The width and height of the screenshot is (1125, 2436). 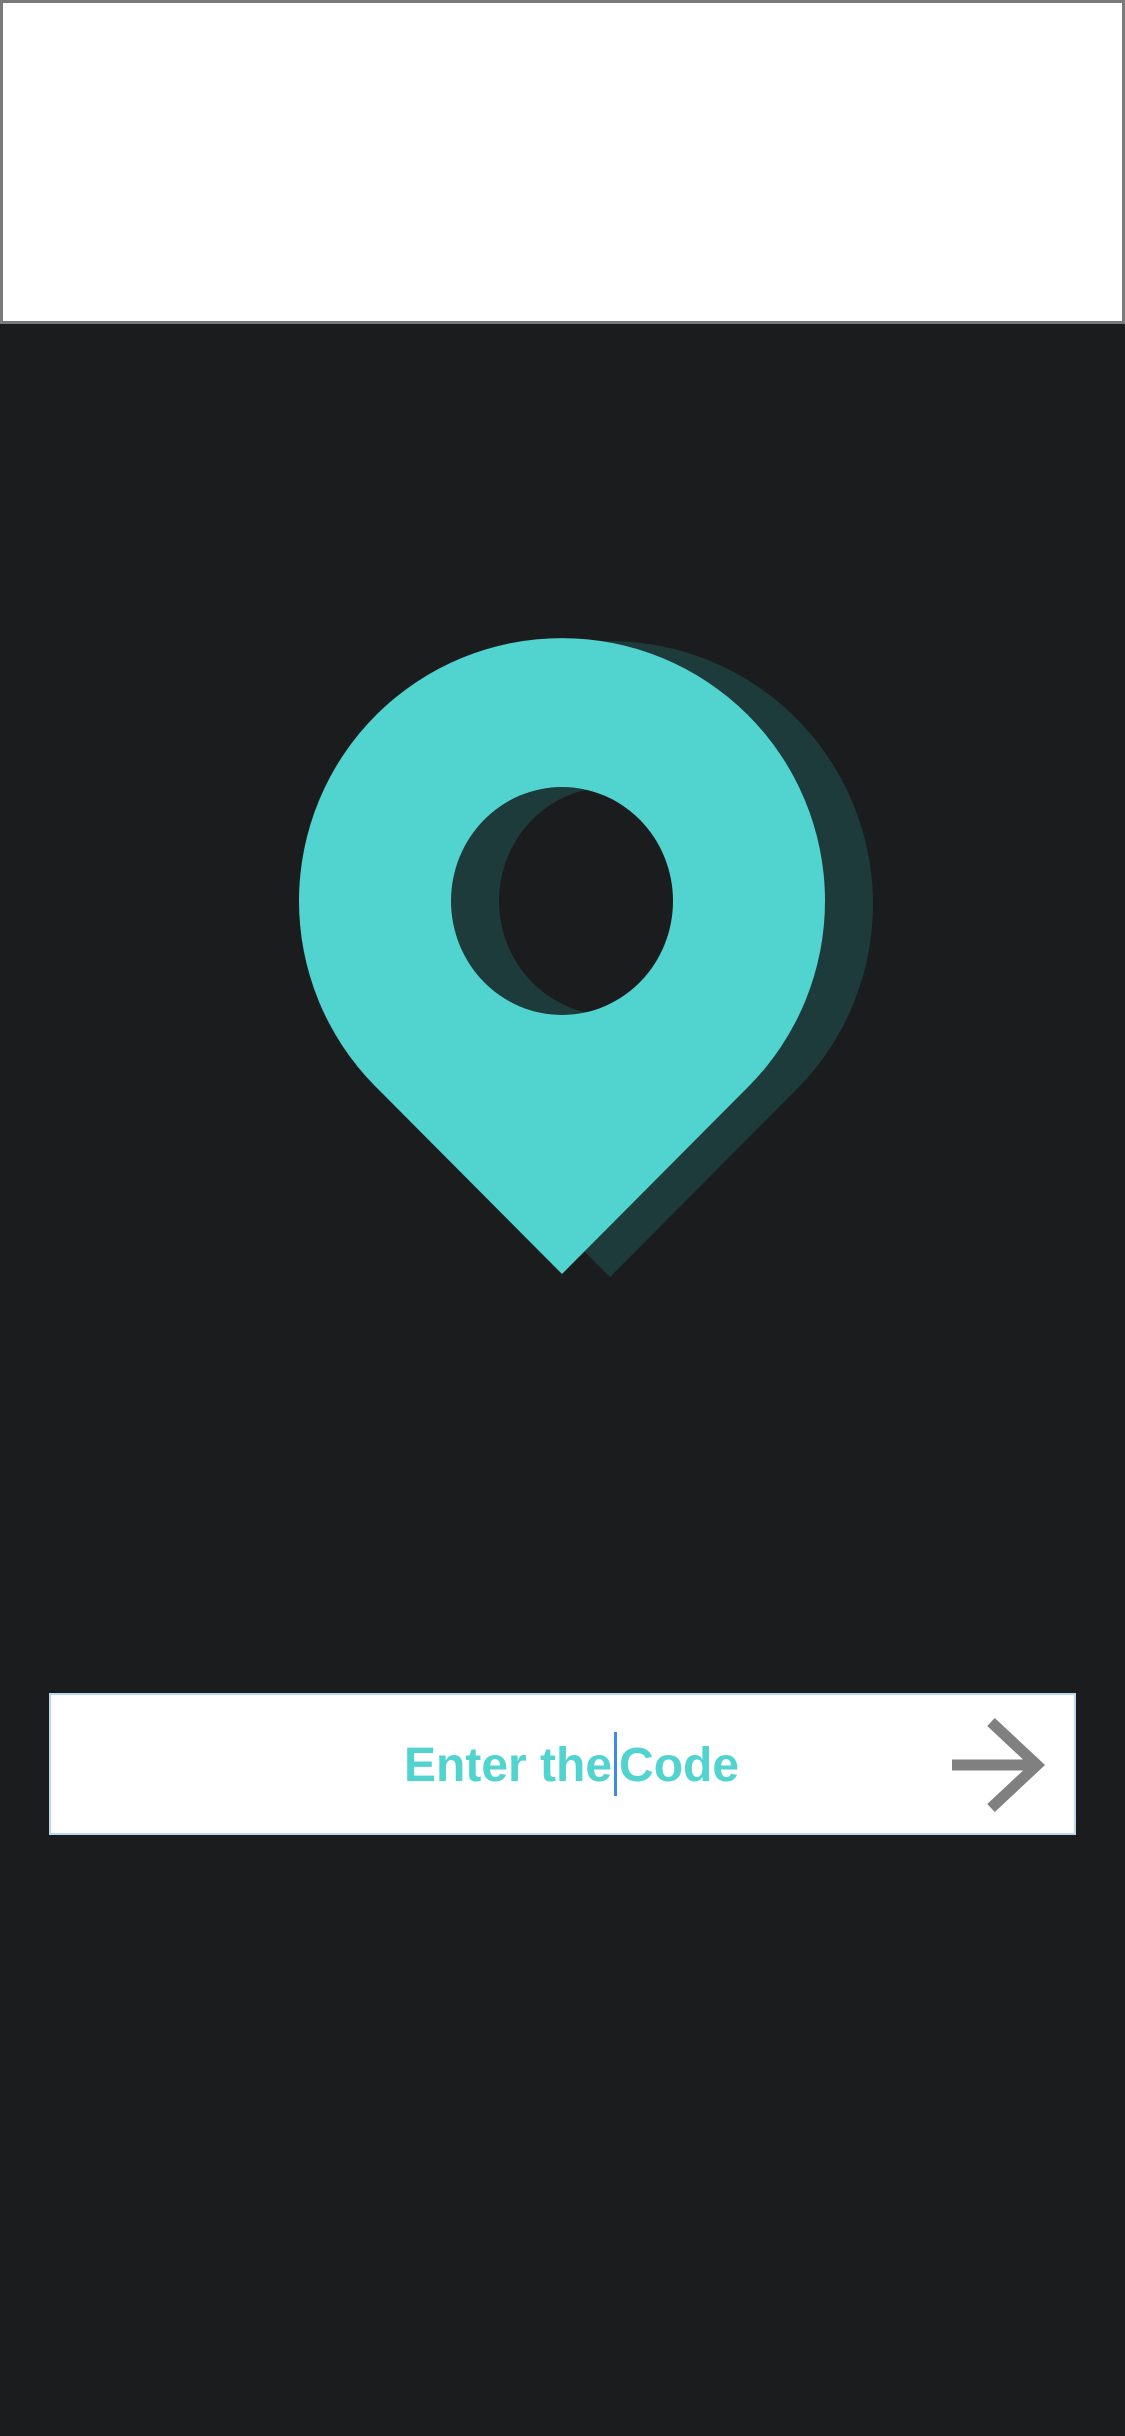 What do you see at coordinates (562, 956) in the screenshot?
I see `pin-main-shape` at bounding box center [562, 956].